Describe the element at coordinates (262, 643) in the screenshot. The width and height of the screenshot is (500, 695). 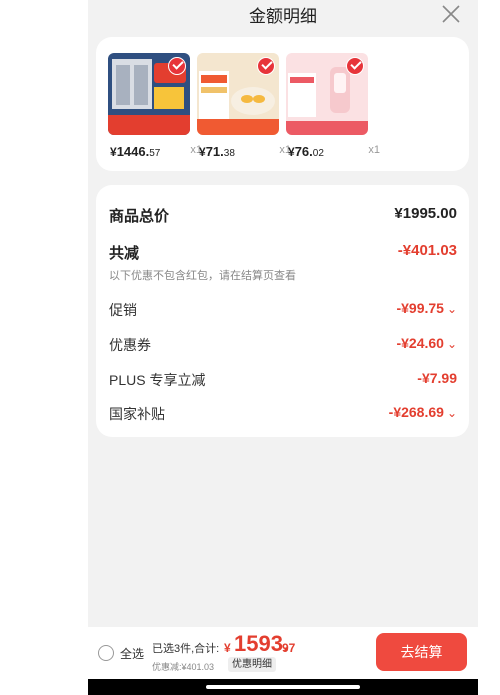
I see `sum-amount: 1593.` at that location.